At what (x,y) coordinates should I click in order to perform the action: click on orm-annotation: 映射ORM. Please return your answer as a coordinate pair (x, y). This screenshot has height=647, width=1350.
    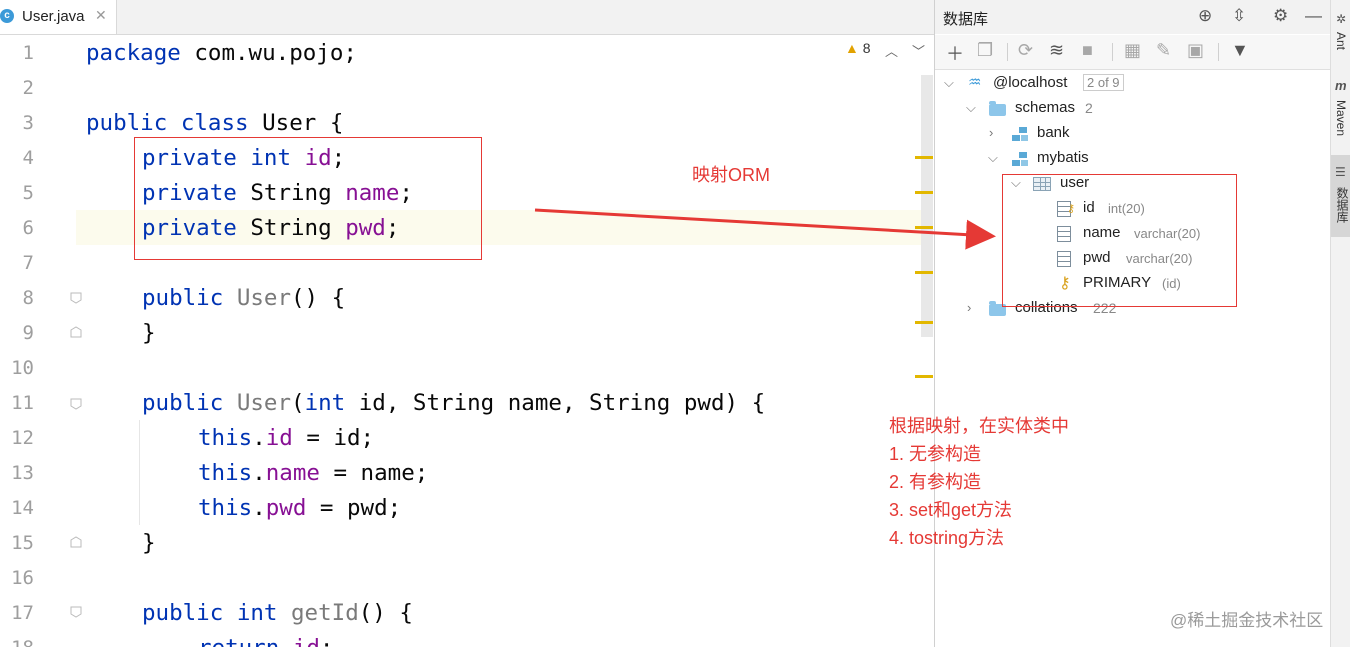
    Looking at the image, I should click on (731, 175).